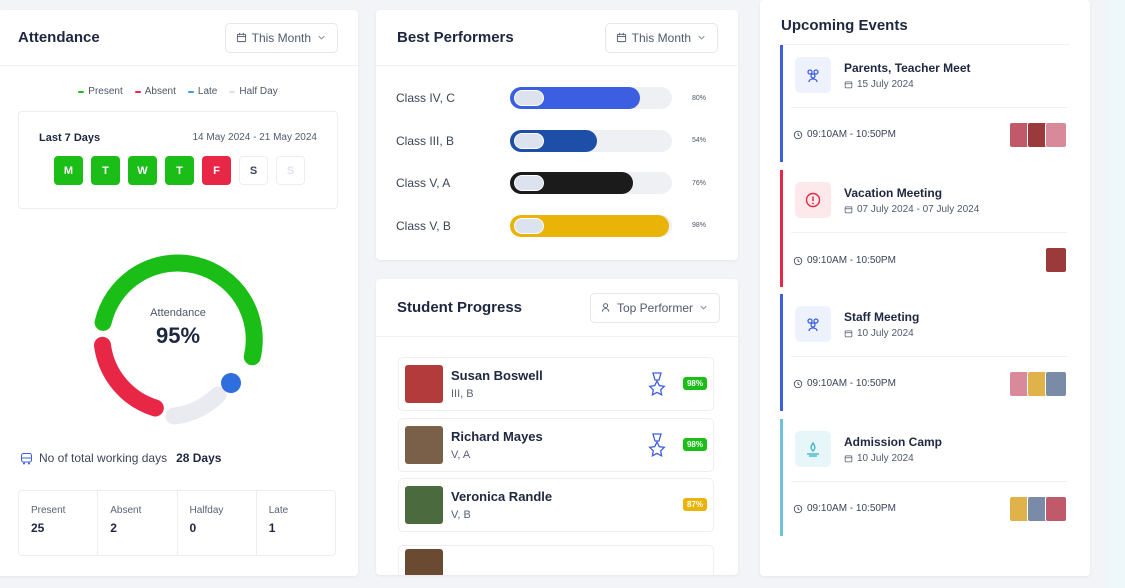 This screenshot has height=588, width=1125. I want to click on day-1: T, so click(105, 170).